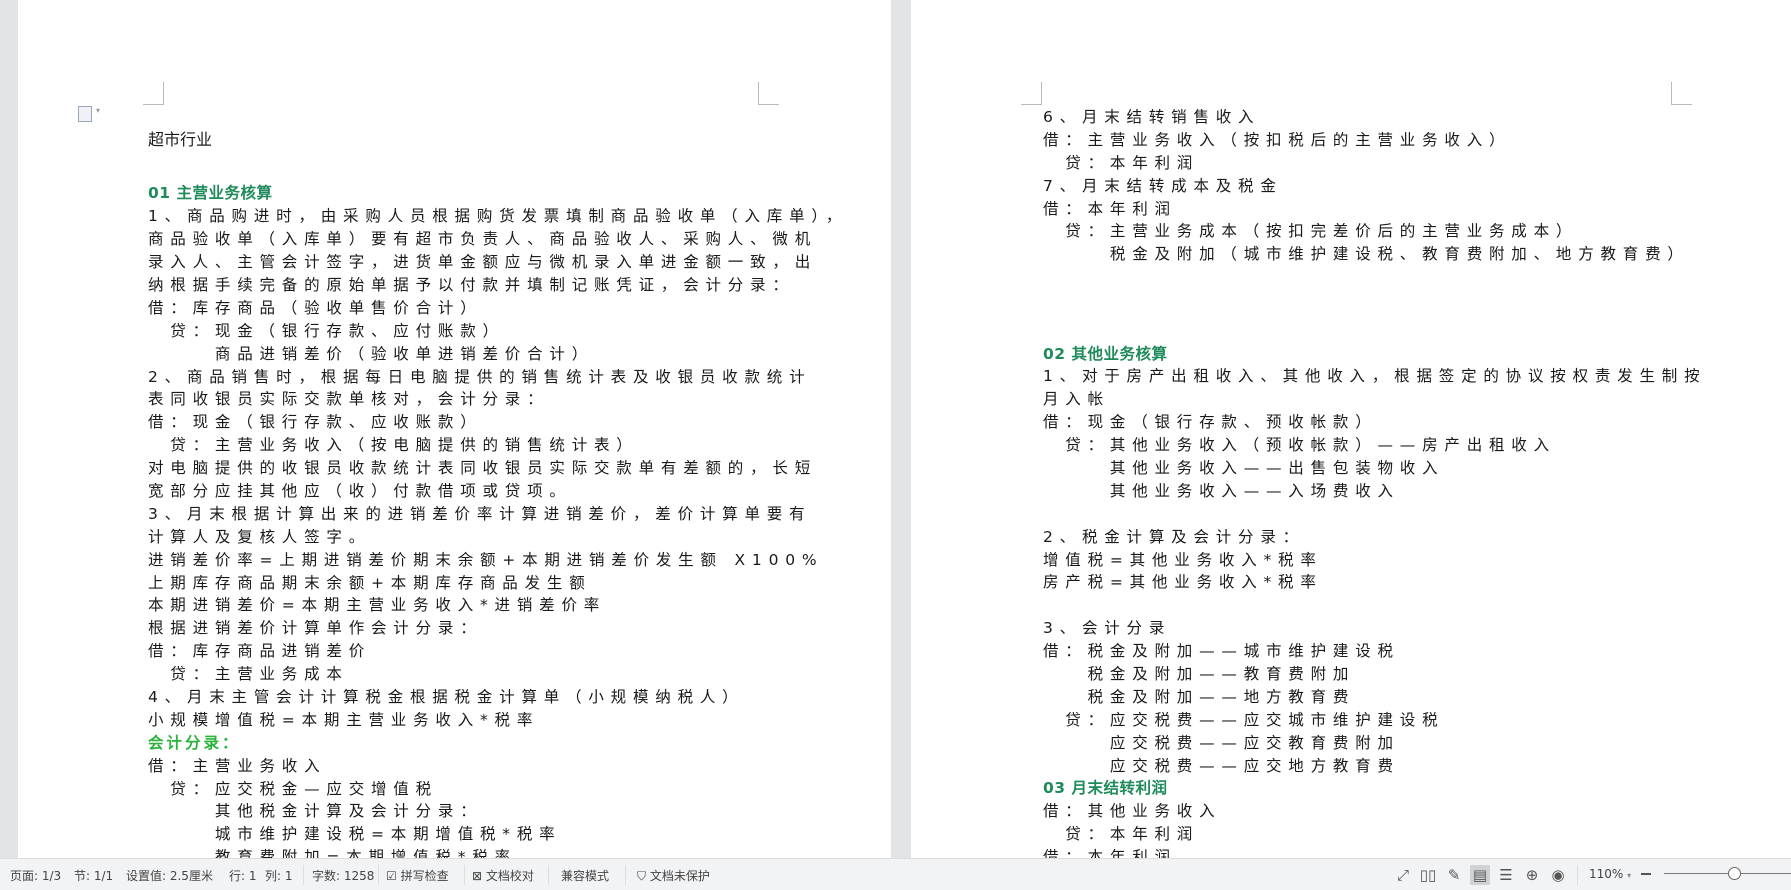 The image size is (1791, 890). Describe the element at coordinates (503, 875) in the screenshot. I see `doc-proof-button: ⊠ 文档校对` at that location.